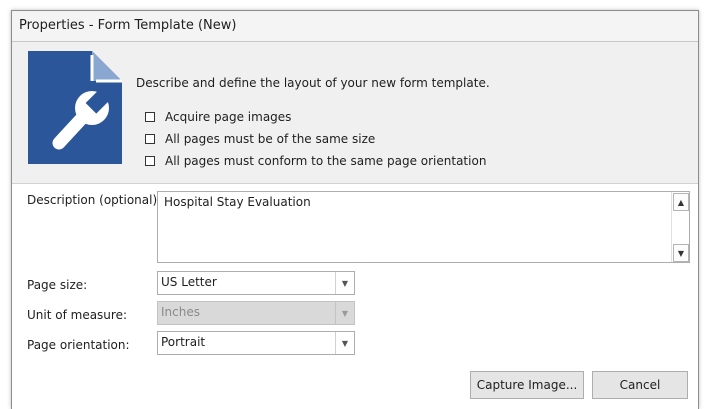  What do you see at coordinates (75, 107) in the screenshot?
I see `form-template-wrench-icon` at bounding box center [75, 107].